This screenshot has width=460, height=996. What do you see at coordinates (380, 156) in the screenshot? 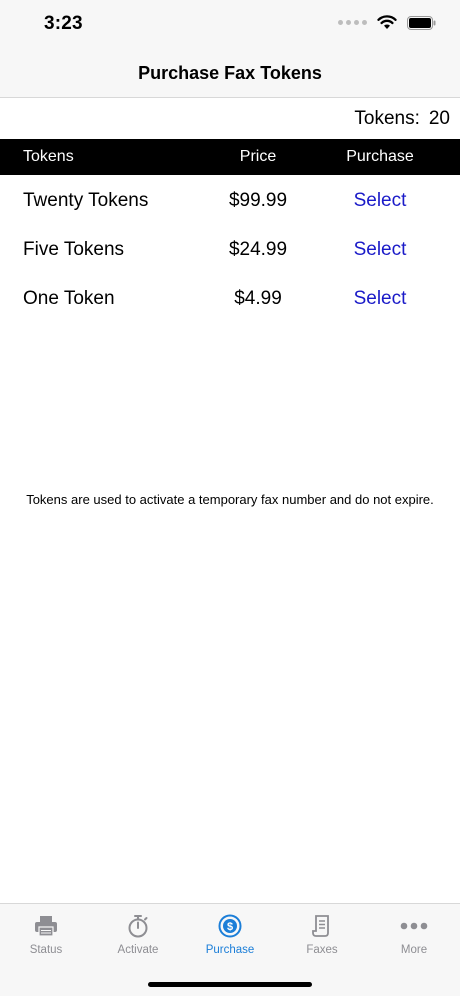
I see `column-header-purchase: Purchase` at bounding box center [380, 156].